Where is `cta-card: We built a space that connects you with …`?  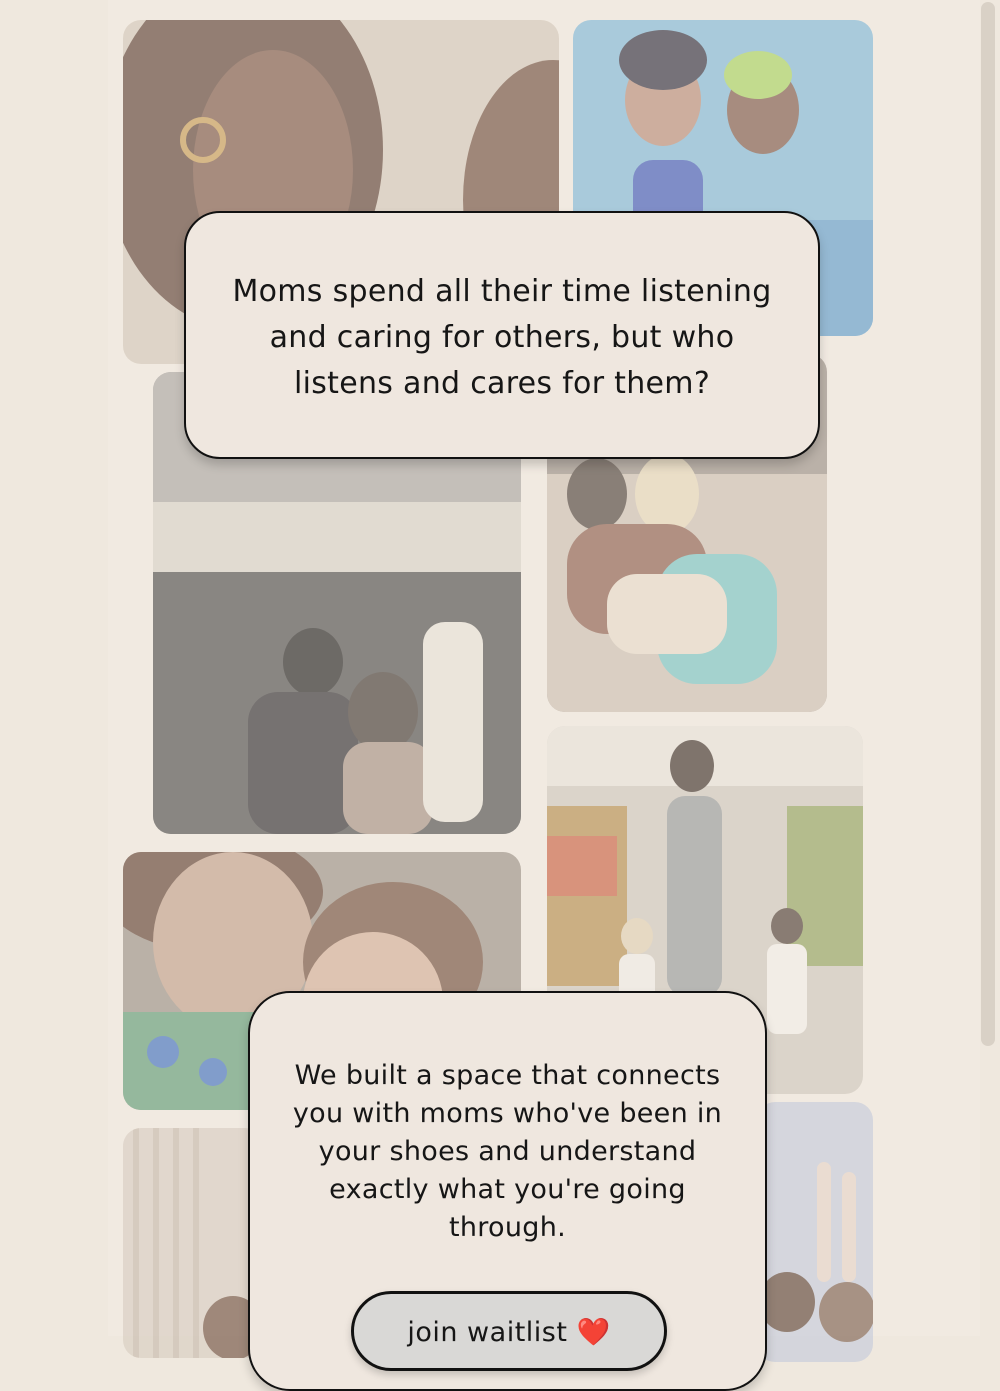
cta-card: We built a space that connects you with … is located at coordinates (507, 1191).